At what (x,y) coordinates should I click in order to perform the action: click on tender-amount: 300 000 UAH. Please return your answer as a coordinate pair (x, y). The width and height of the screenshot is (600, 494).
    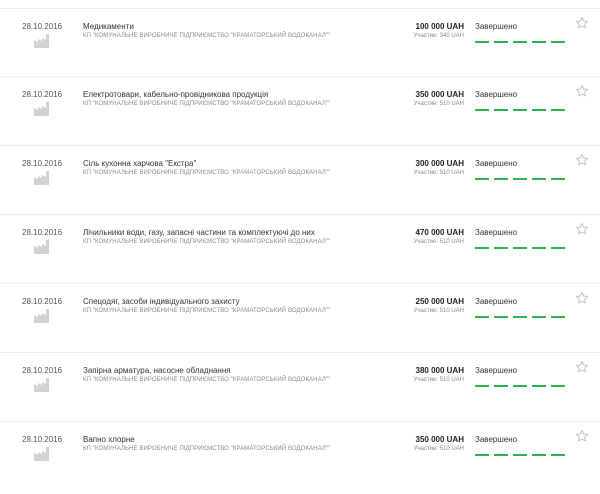
    Looking at the image, I should click on (439, 163).